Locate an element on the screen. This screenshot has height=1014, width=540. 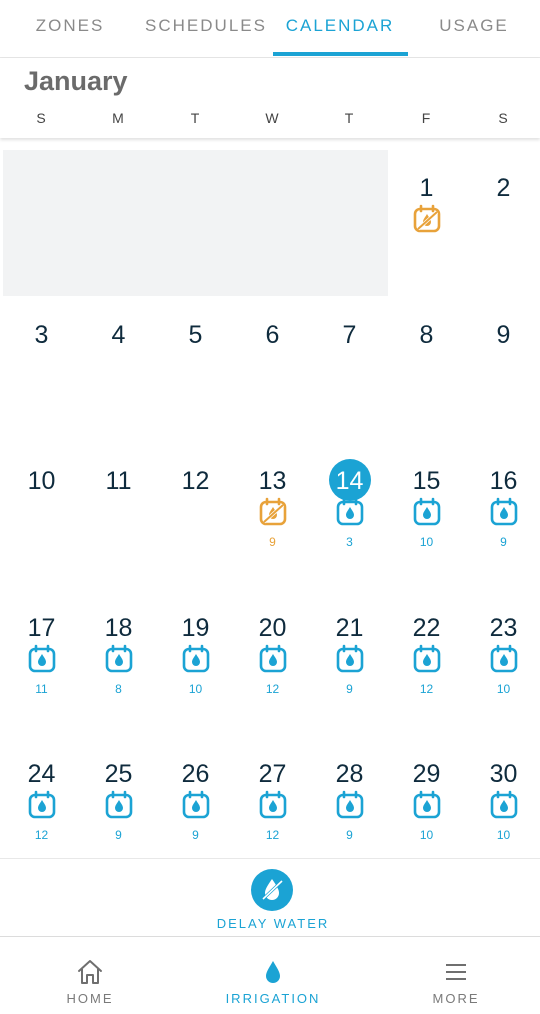
day-number: 24 is located at coordinates (41, 774).